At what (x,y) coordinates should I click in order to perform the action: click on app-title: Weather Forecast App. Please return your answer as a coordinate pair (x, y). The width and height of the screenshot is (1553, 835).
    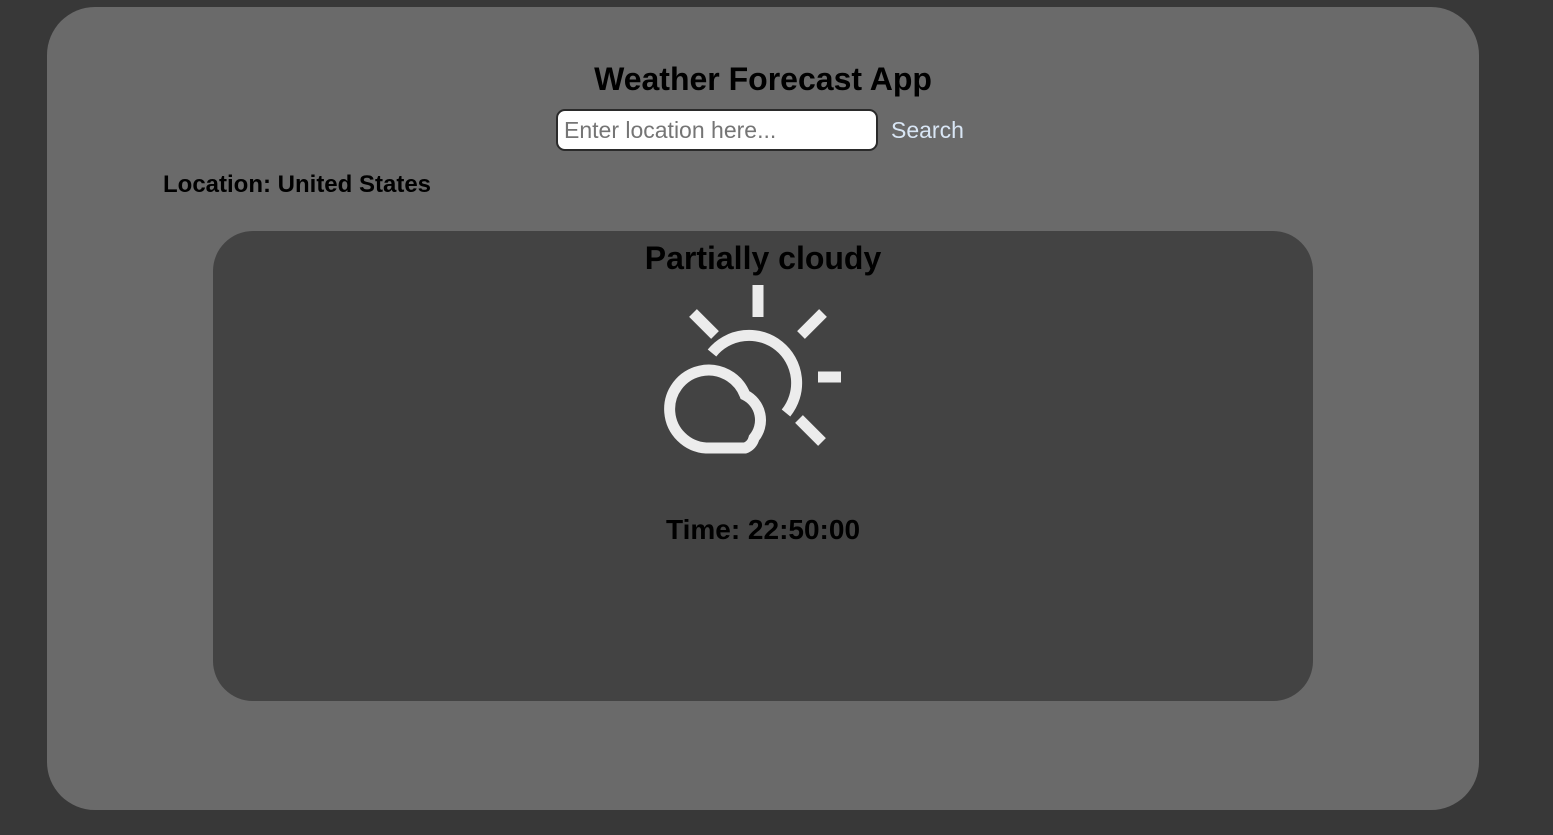
    Looking at the image, I should click on (763, 79).